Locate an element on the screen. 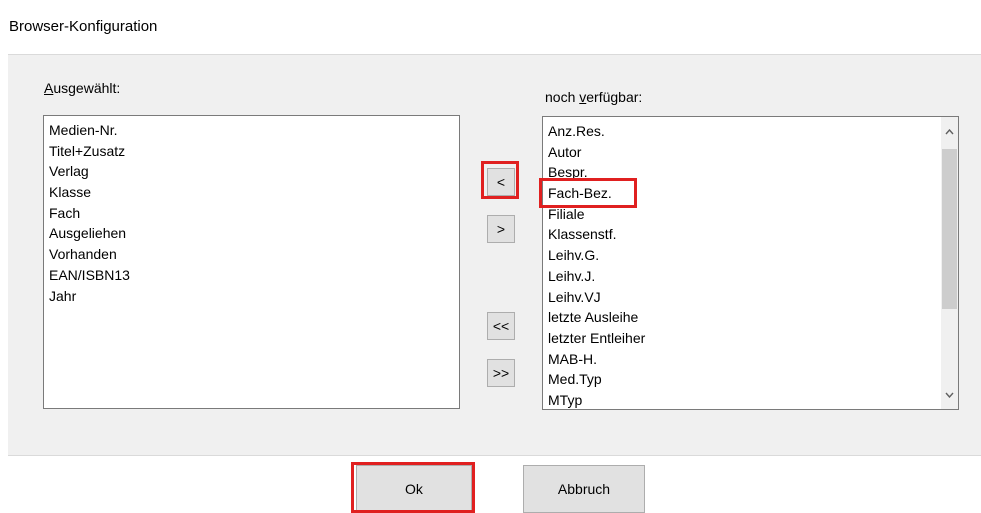  cancel-button: Abbruch is located at coordinates (584, 489).